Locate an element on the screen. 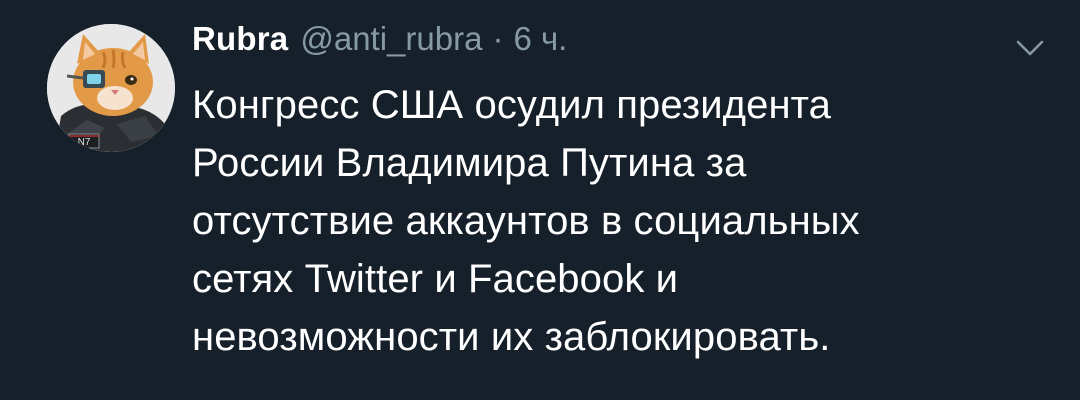 Image resolution: width=1080 pixels, height=400 pixels. avatar-image: N7 is located at coordinates (111, 88).